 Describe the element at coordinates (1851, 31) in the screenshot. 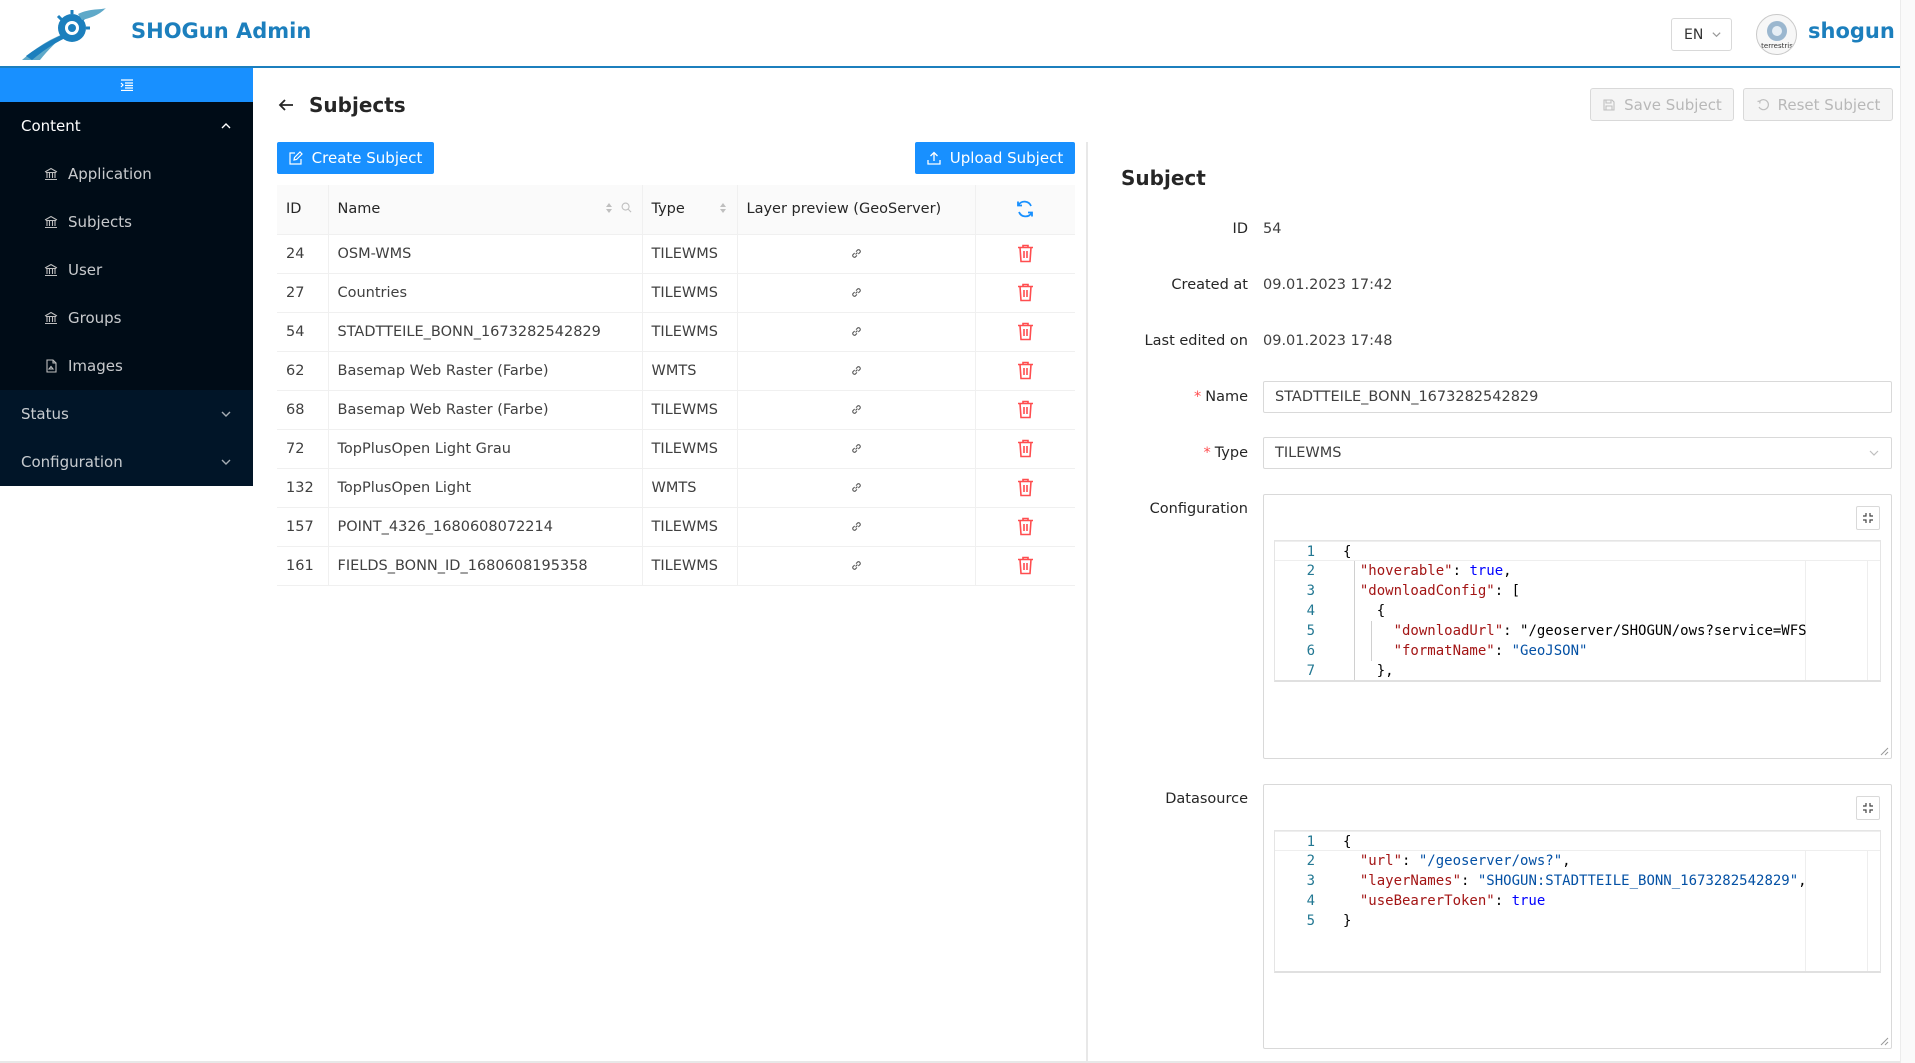

I see `user-name: shogun` at that location.